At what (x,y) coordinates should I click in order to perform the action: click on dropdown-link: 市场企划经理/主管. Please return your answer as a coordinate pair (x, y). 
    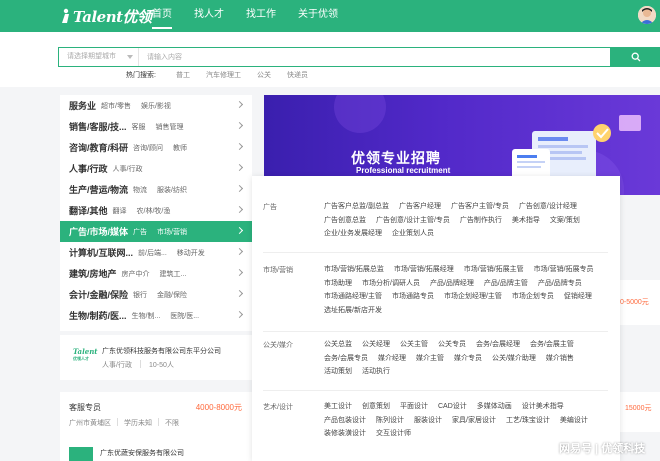
    Looking at the image, I should click on (473, 297).